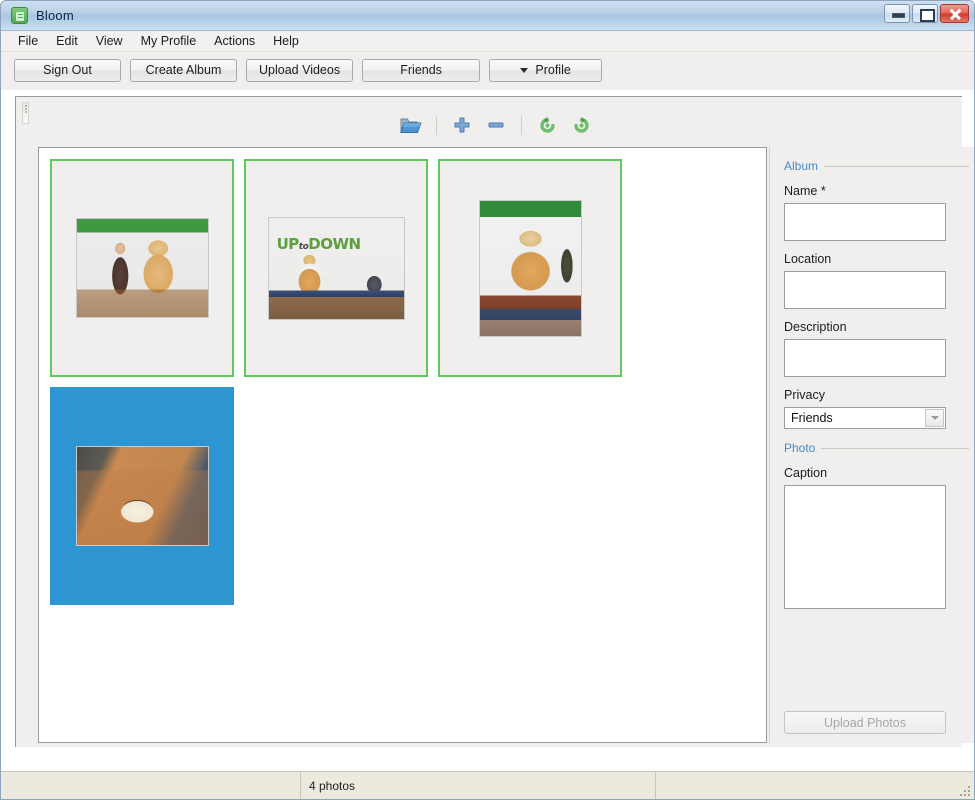  I want to click on status-pane-left, so click(151, 785).